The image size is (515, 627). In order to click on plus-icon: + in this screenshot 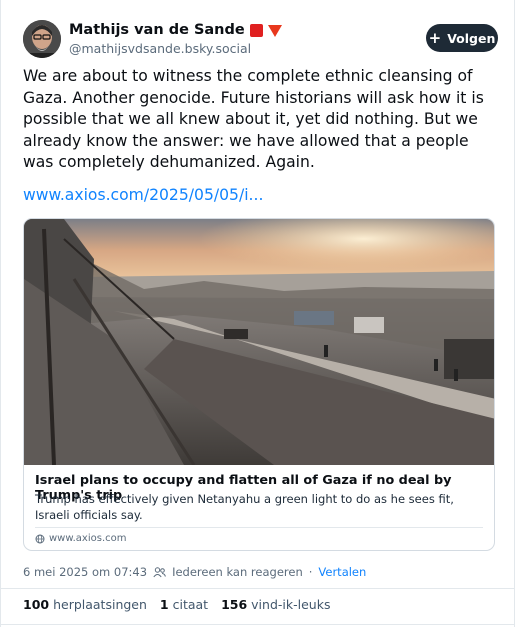, I will do `click(435, 38)`.